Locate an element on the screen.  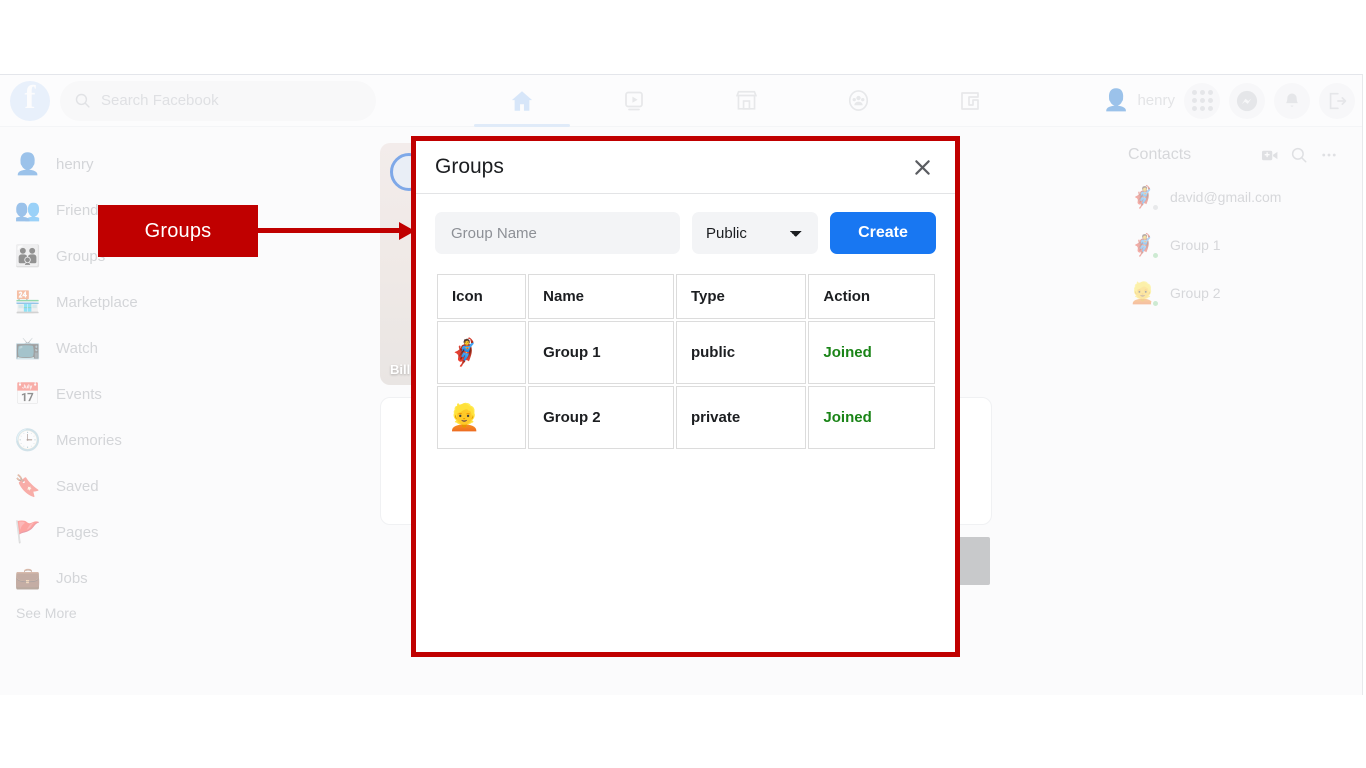
sidebar-item-label: Watch is located at coordinates (77, 348).